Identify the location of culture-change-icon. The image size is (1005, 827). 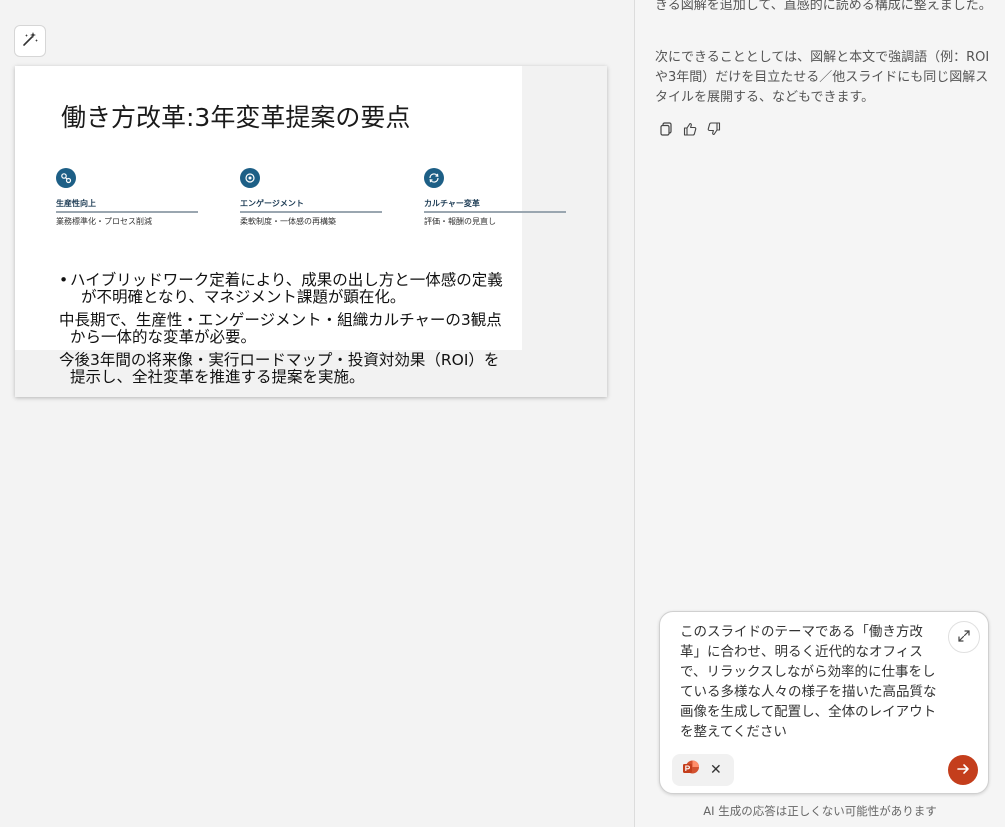
(434, 178).